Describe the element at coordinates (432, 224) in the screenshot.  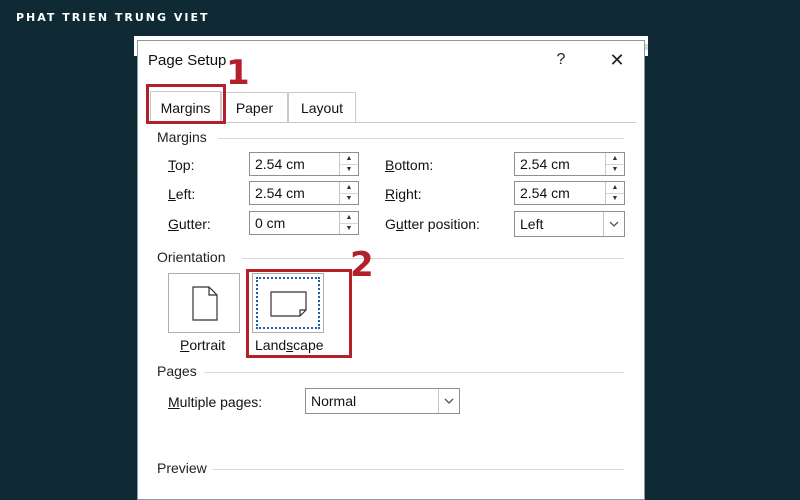
I see `gutter-position-label: Gutter position:` at that location.